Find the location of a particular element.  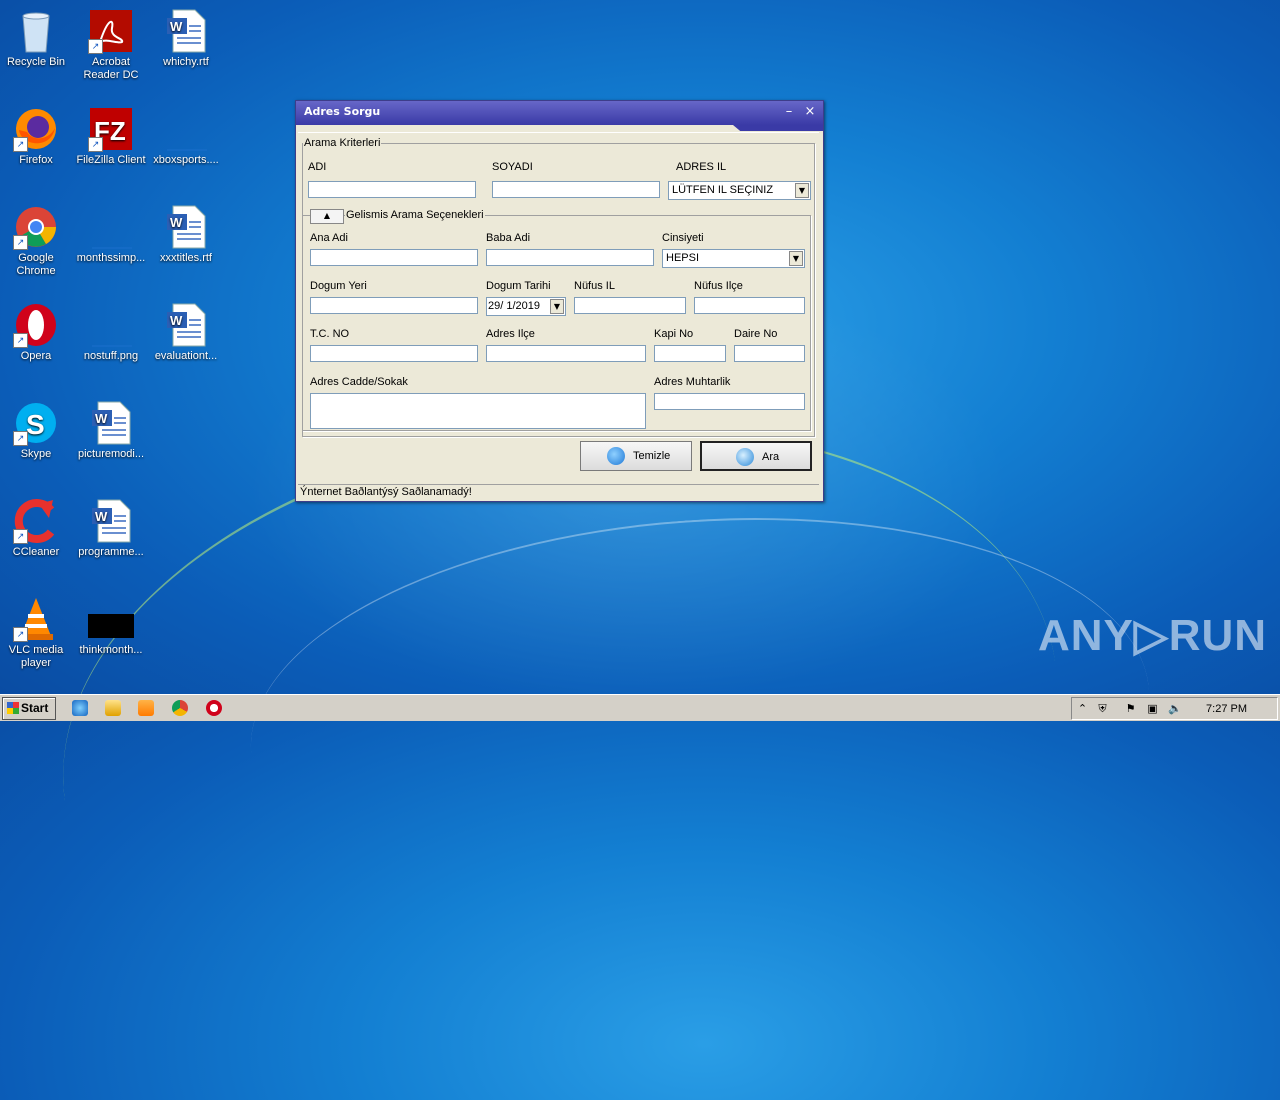

daire-no-input is located at coordinates (769, 353).